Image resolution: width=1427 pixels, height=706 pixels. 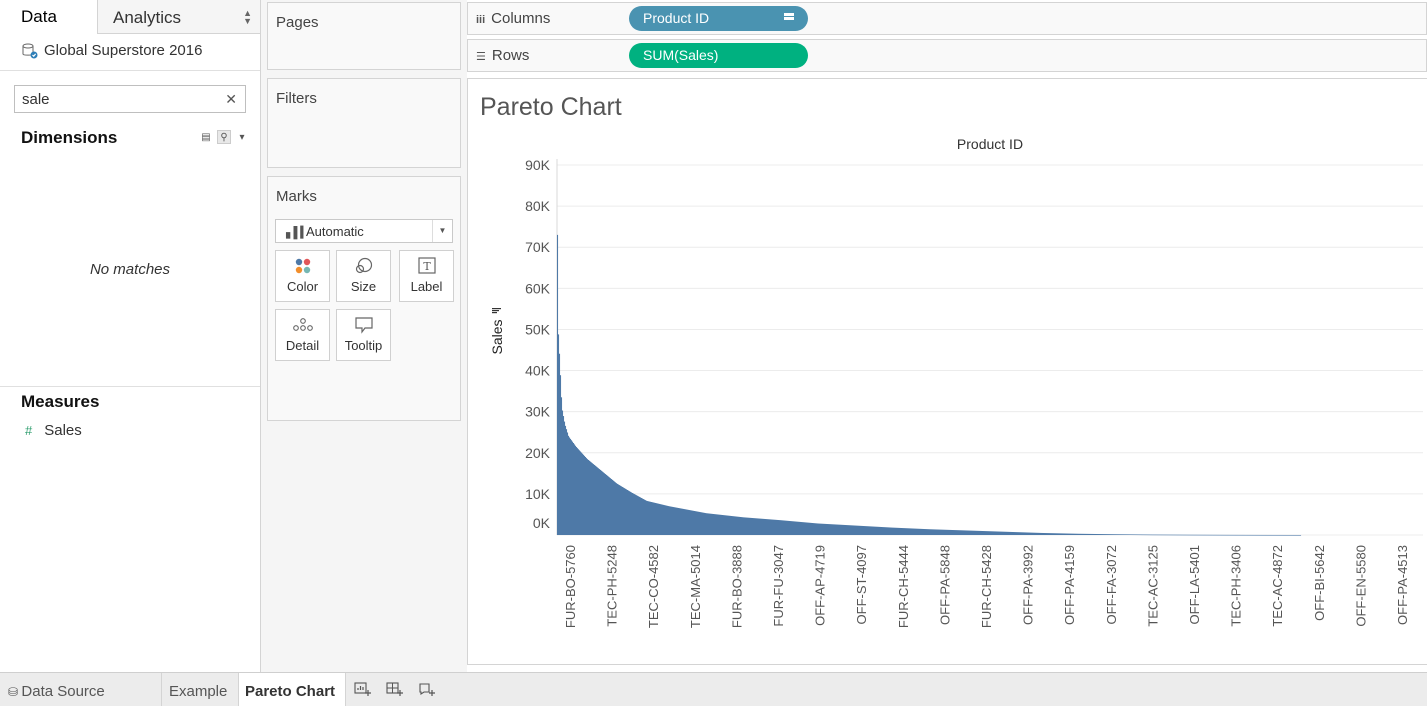 I want to click on rows-shelf: ☰ Rows SUM(Sales), so click(x=947, y=55).